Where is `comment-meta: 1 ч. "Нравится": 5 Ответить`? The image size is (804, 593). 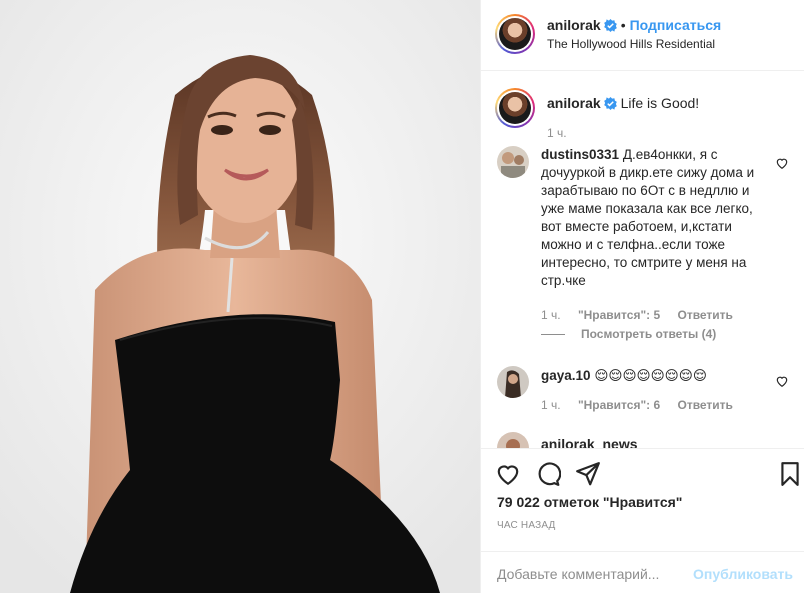
comment-meta: 1 ч. "Нравится": 5 Ответить is located at coordinates (644, 315).